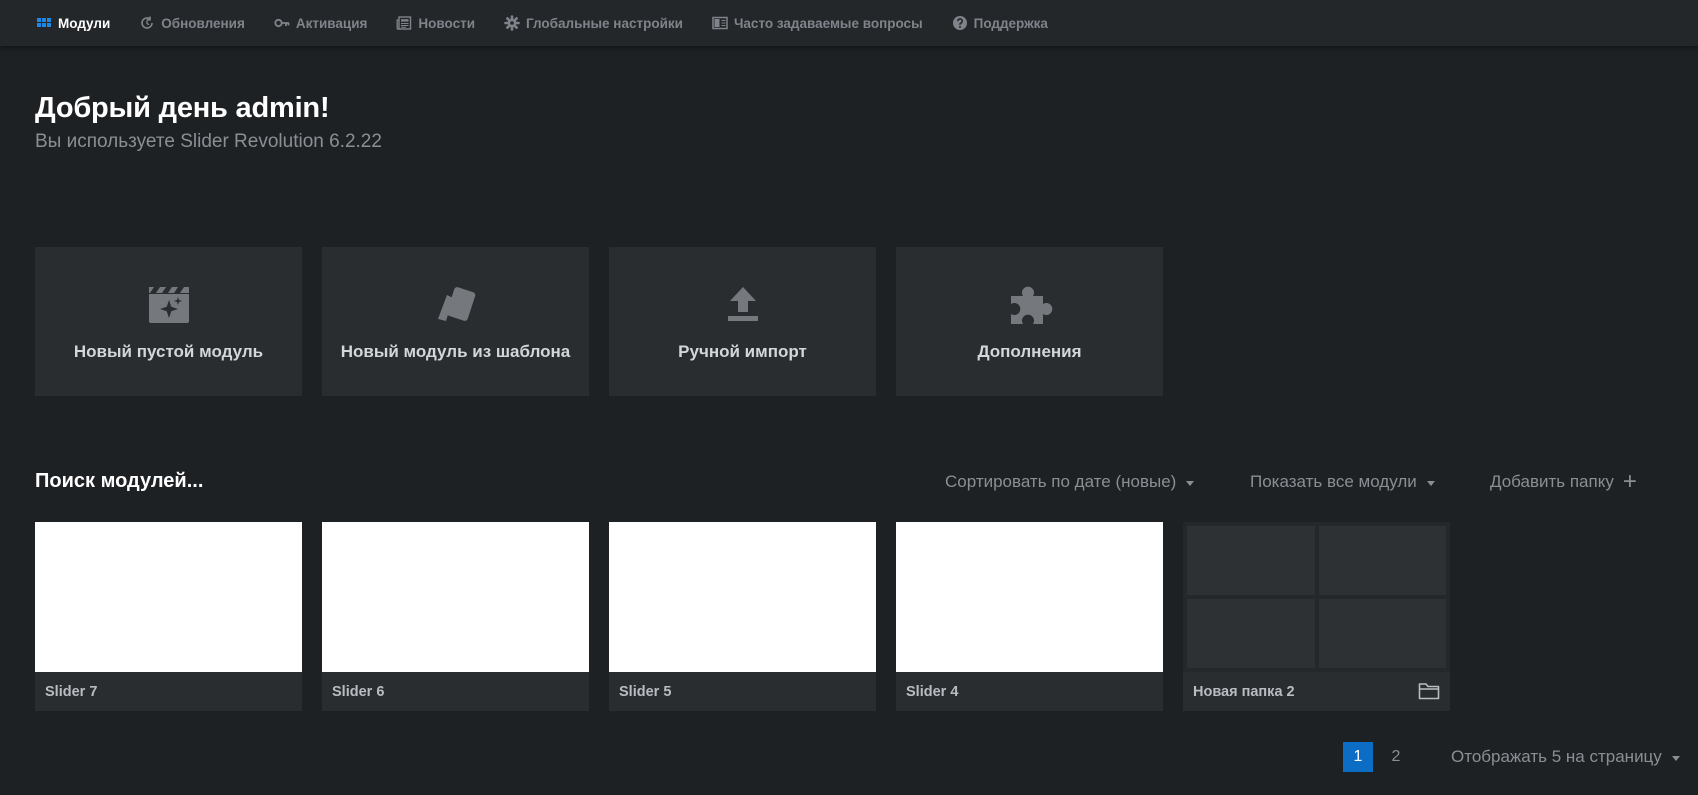 Image resolution: width=1698 pixels, height=795 pixels. Describe the element at coordinates (331, 23) in the screenshot. I see `nav-item-label: Активация` at that location.